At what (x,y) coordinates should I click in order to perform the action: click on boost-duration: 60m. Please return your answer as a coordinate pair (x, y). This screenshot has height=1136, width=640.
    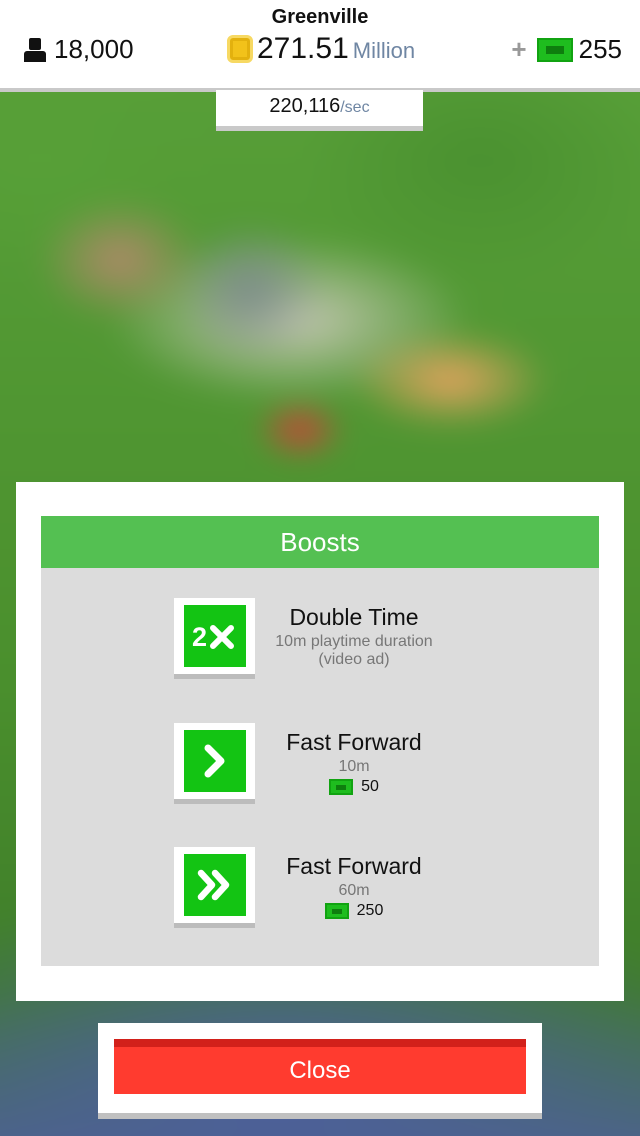
    Looking at the image, I should click on (354, 890).